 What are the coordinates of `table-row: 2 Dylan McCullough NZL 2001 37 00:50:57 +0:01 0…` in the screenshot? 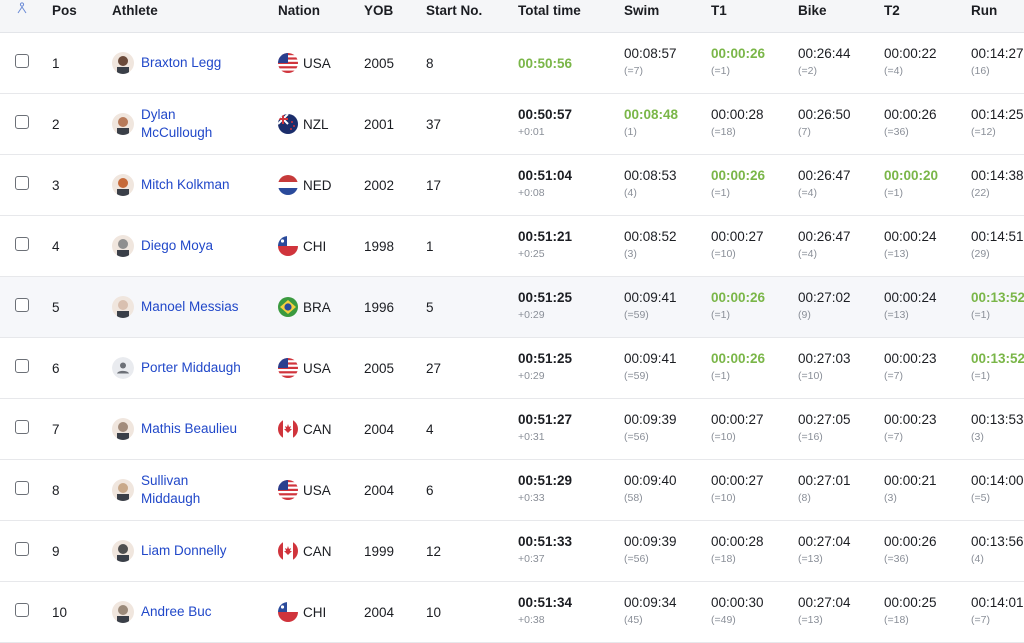 It's located at (512, 124).